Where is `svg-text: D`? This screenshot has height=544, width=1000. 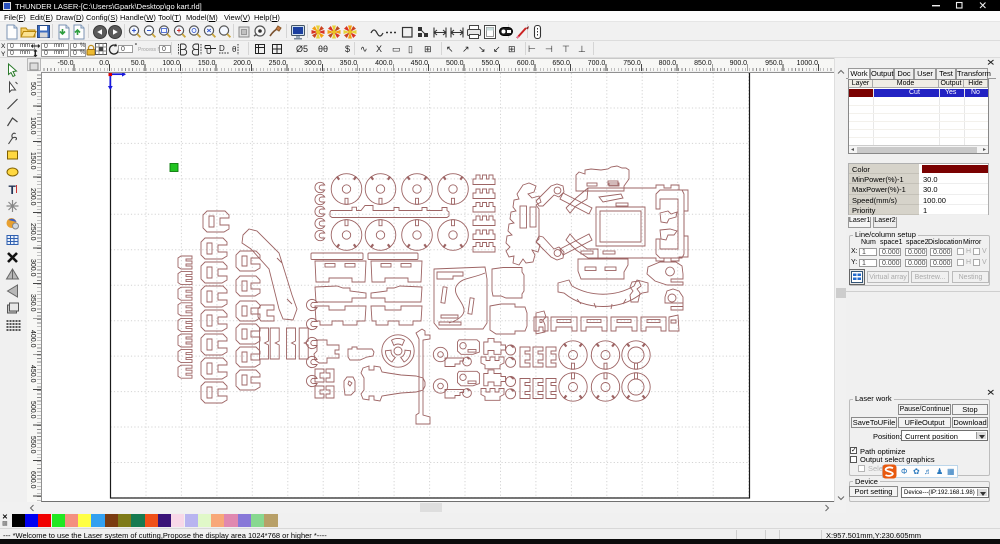
svg-text: D is located at coordinates (222, 48).